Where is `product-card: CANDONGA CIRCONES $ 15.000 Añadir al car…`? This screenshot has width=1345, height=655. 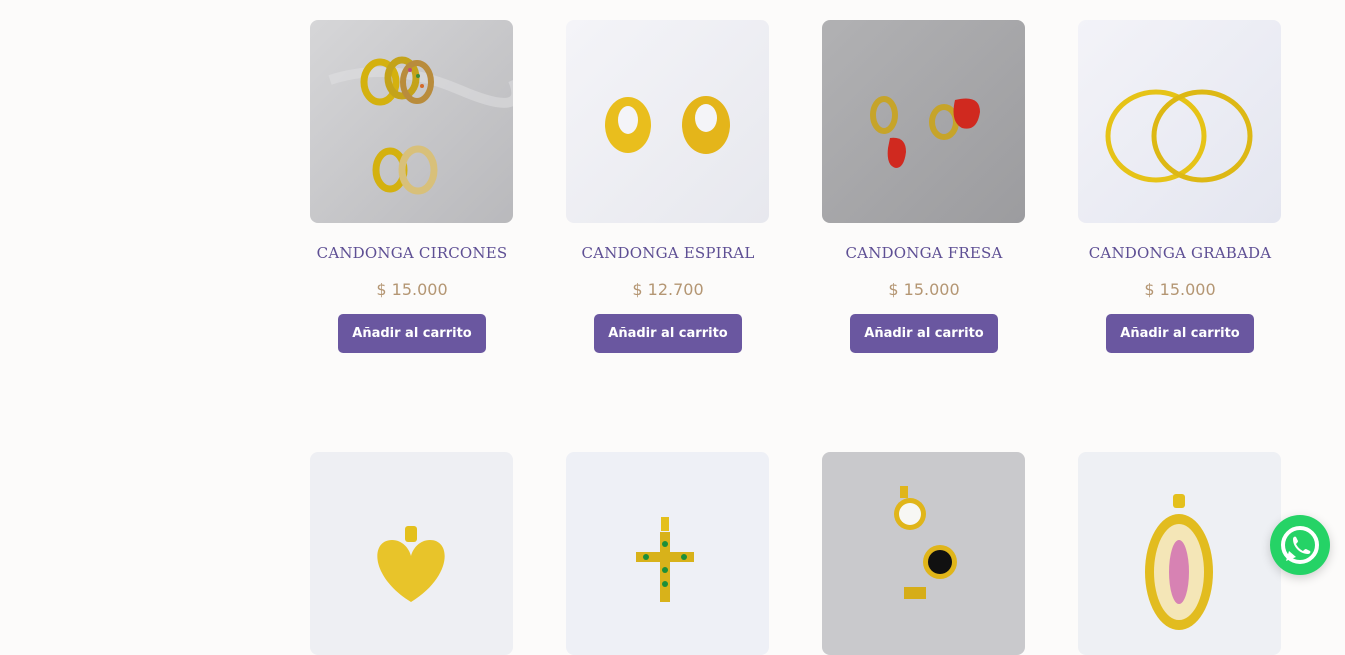 product-card: CANDONGA CIRCONES $ 15.000 Añadir al car… is located at coordinates (412, 186).